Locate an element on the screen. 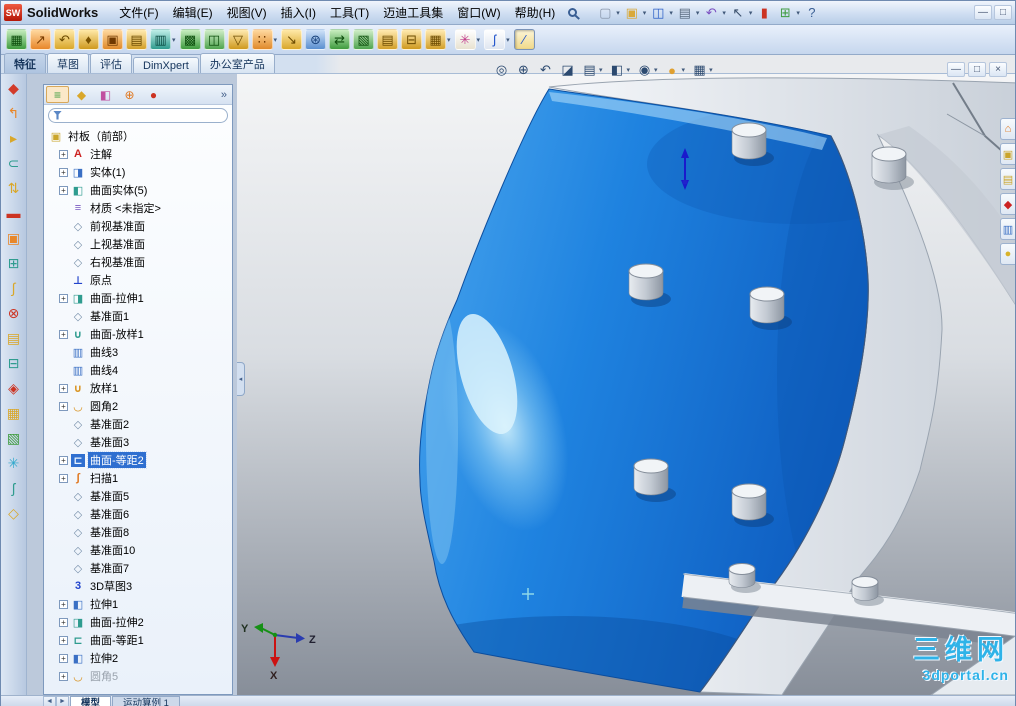  close-doc: × is located at coordinates (998, 69).